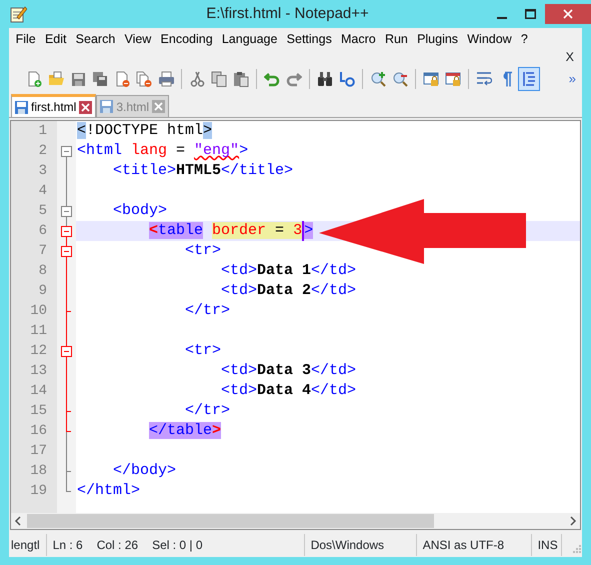 This screenshot has width=591, height=565. What do you see at coordinates (108, 491) in the screenshot?
I see `code-line: </html>` at bounding box center [108, 491].